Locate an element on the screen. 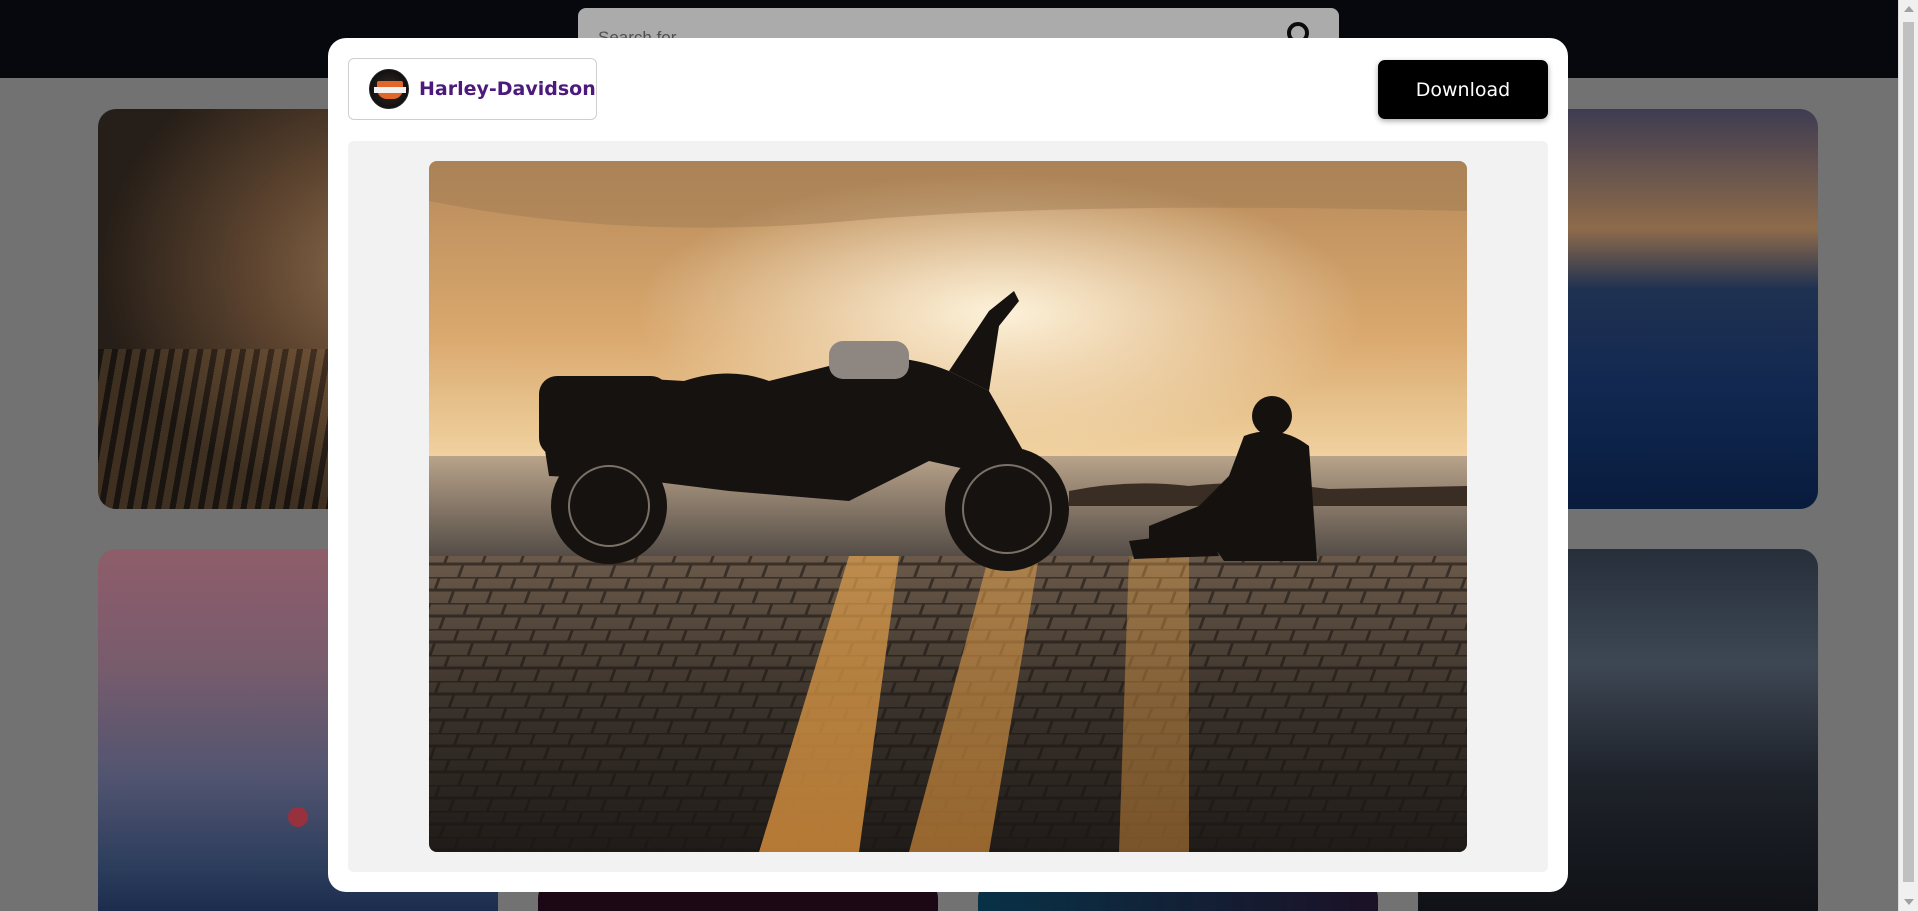 This screenshot has width=1918, height=911. page-scrollbar is located at coordinates (1908, 455).